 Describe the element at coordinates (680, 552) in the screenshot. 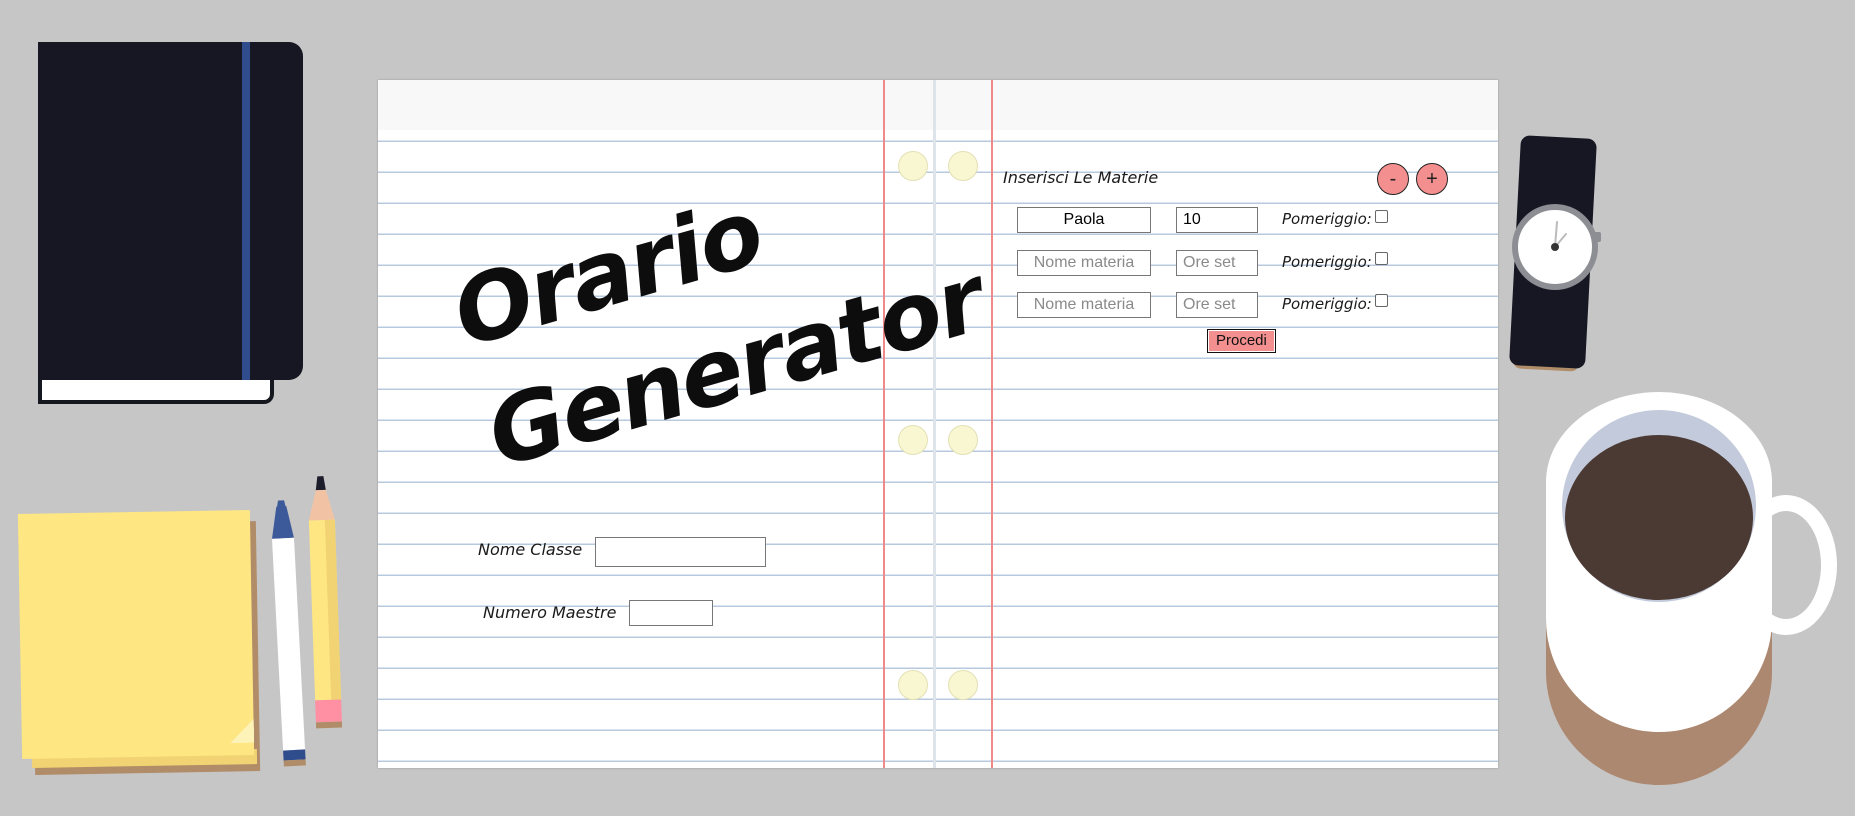

I see `class-name-input` at that location.